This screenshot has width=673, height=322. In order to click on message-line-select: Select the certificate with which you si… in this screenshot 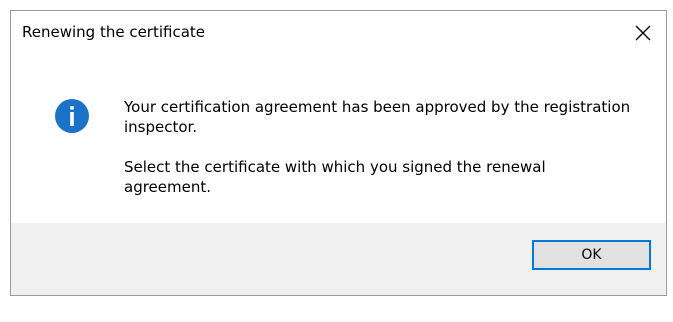, I will do `click(335, 177)`.